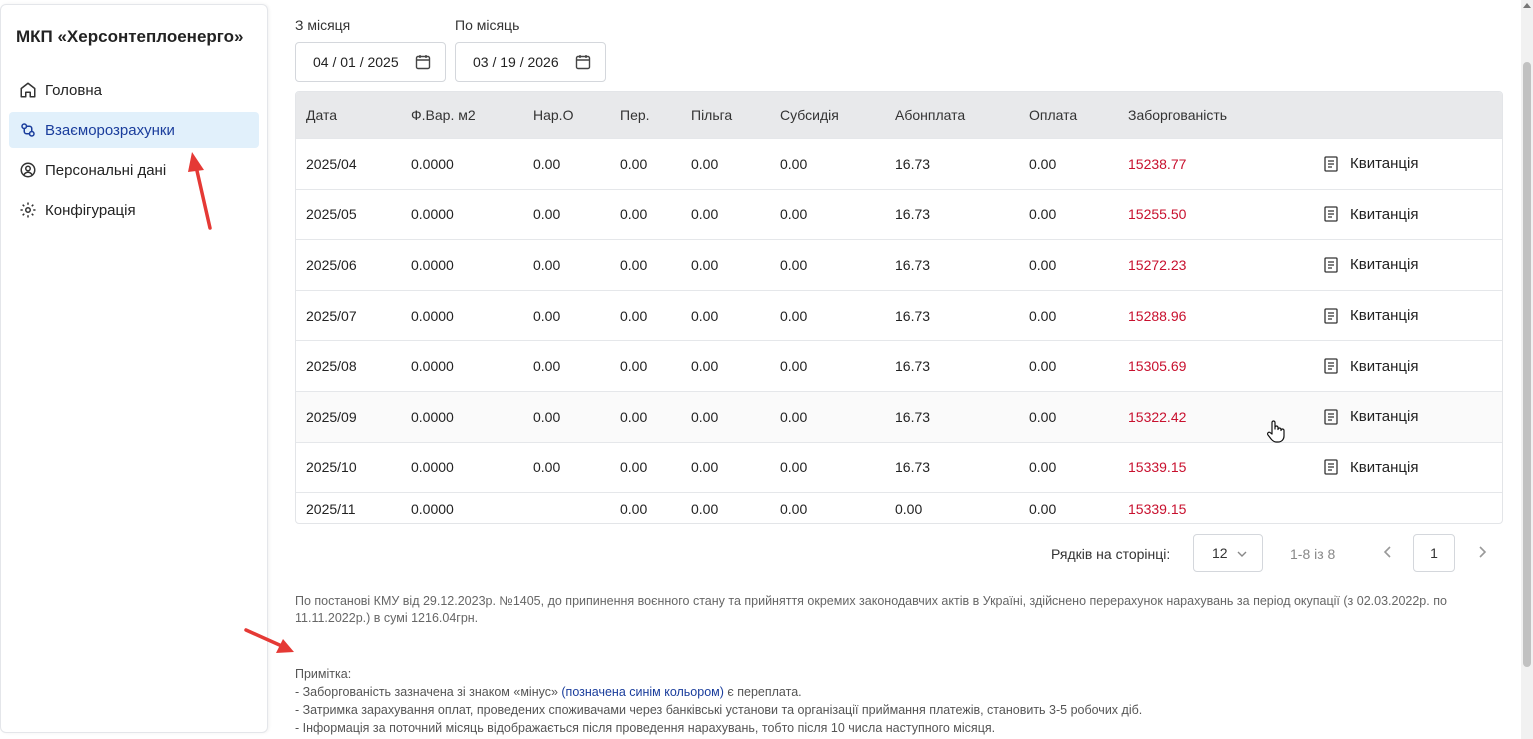 The width and height of the screenshot is (1533, 739). What do you see at coordinates (321, 115) in the screenshot?
I see `column-header-date: Дата` at bounding box center [321, 115].